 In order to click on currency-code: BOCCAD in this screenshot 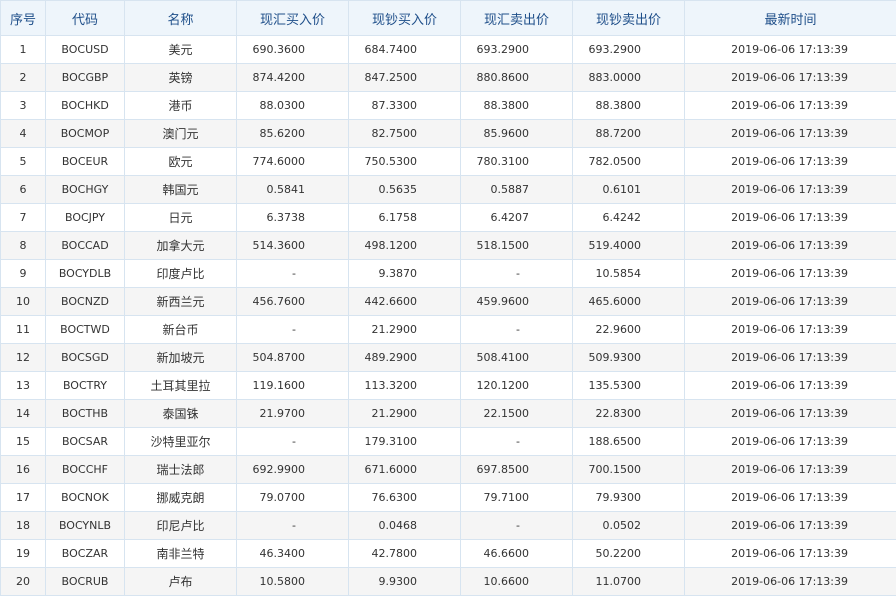, I will do `click(85, 246)`.